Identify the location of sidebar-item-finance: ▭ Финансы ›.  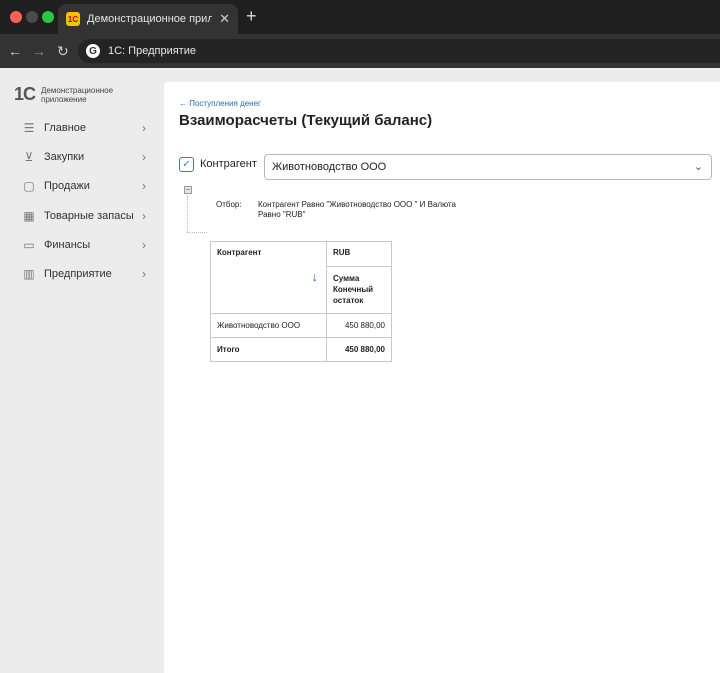
(81, 244).